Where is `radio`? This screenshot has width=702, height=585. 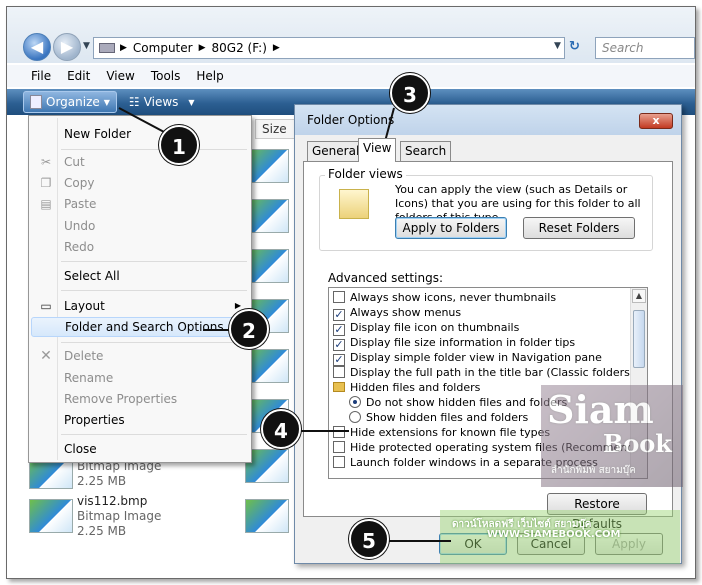
radio is located at coordinates (355, 417).